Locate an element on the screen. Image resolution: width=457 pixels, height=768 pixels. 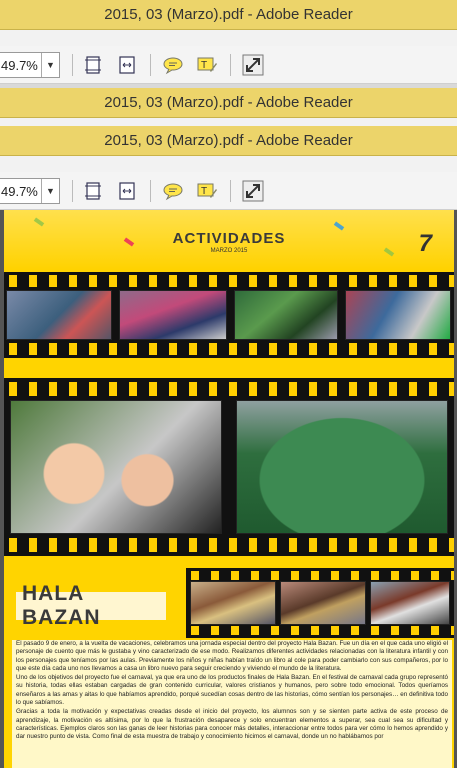
section-title: ACTIVIDADES is located at coordinates (229, 238).